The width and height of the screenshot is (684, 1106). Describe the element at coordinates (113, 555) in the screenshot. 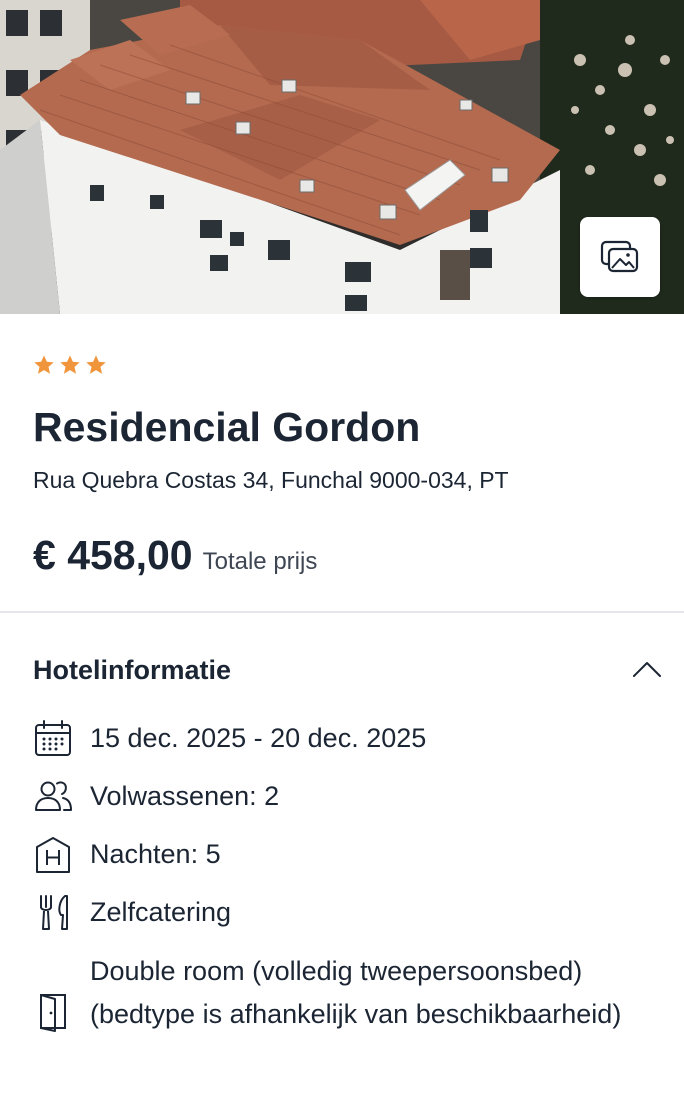

I see `total-price: € 458,00` at that location.